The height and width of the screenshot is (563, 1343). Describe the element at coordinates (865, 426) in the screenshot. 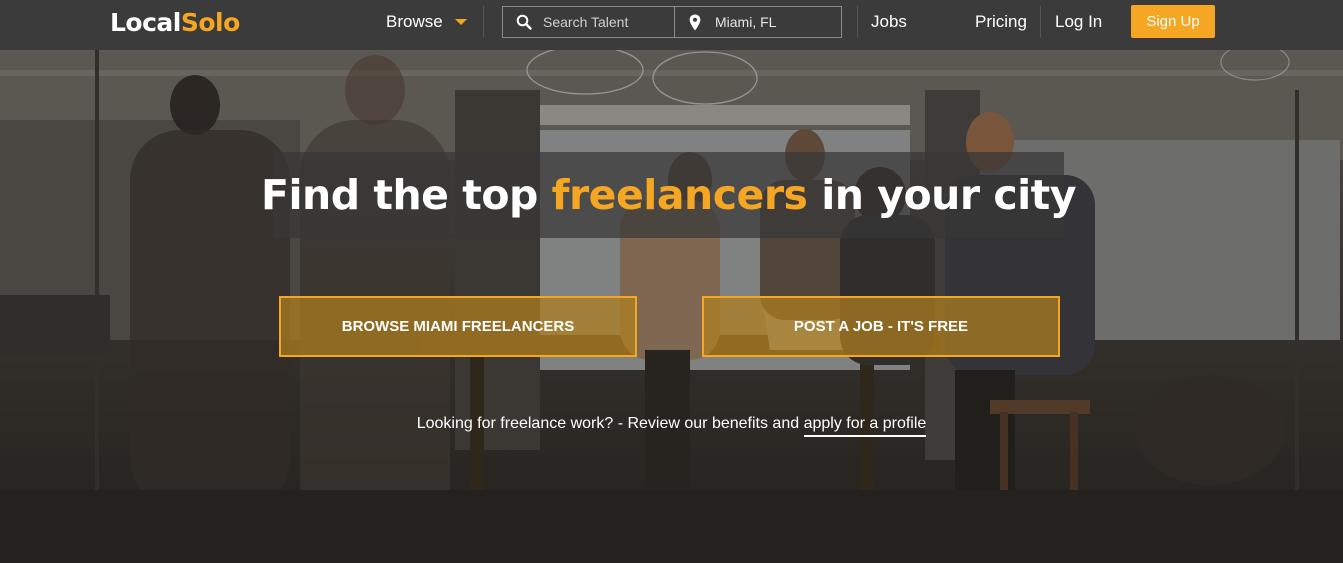

I see `apply-profile-link: apply for a profile` at that location.